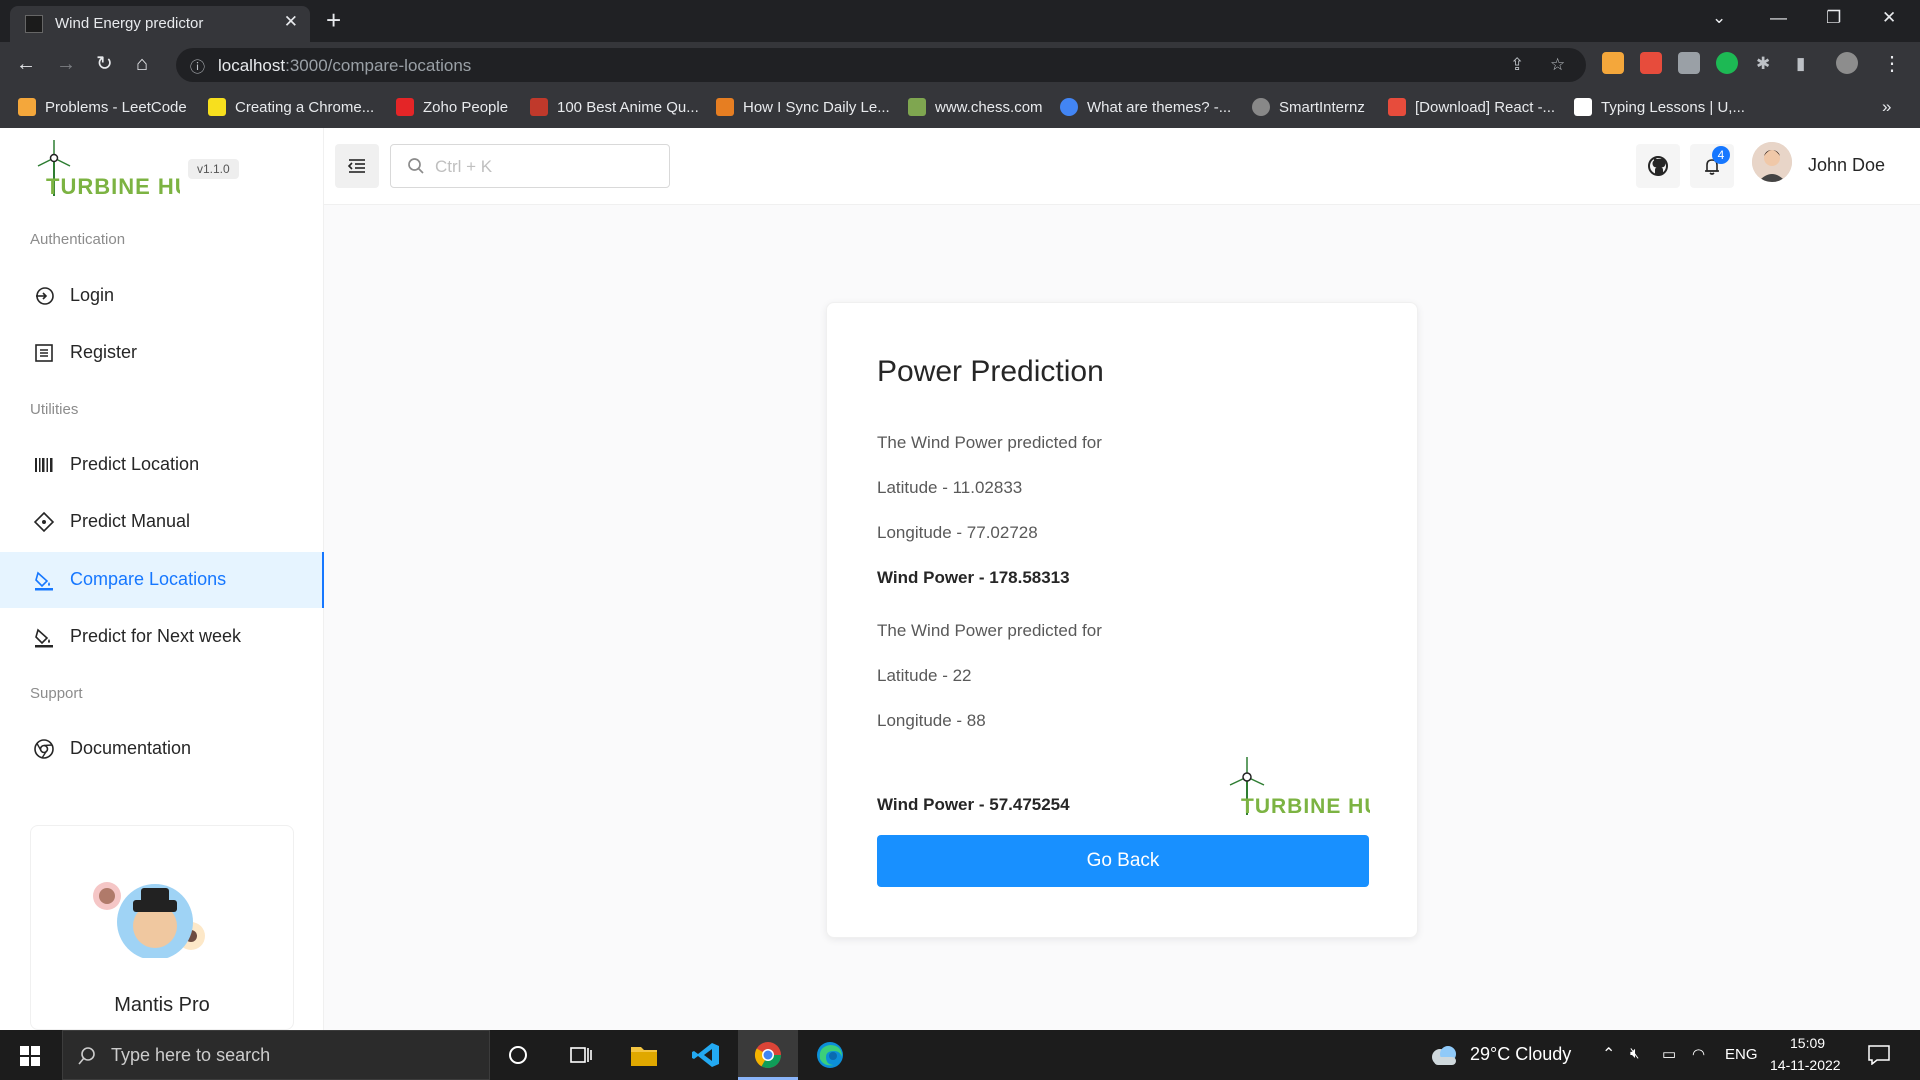 This screenshot has height=1080, width=1920. I want to click on github-button, so click(1658, 166).